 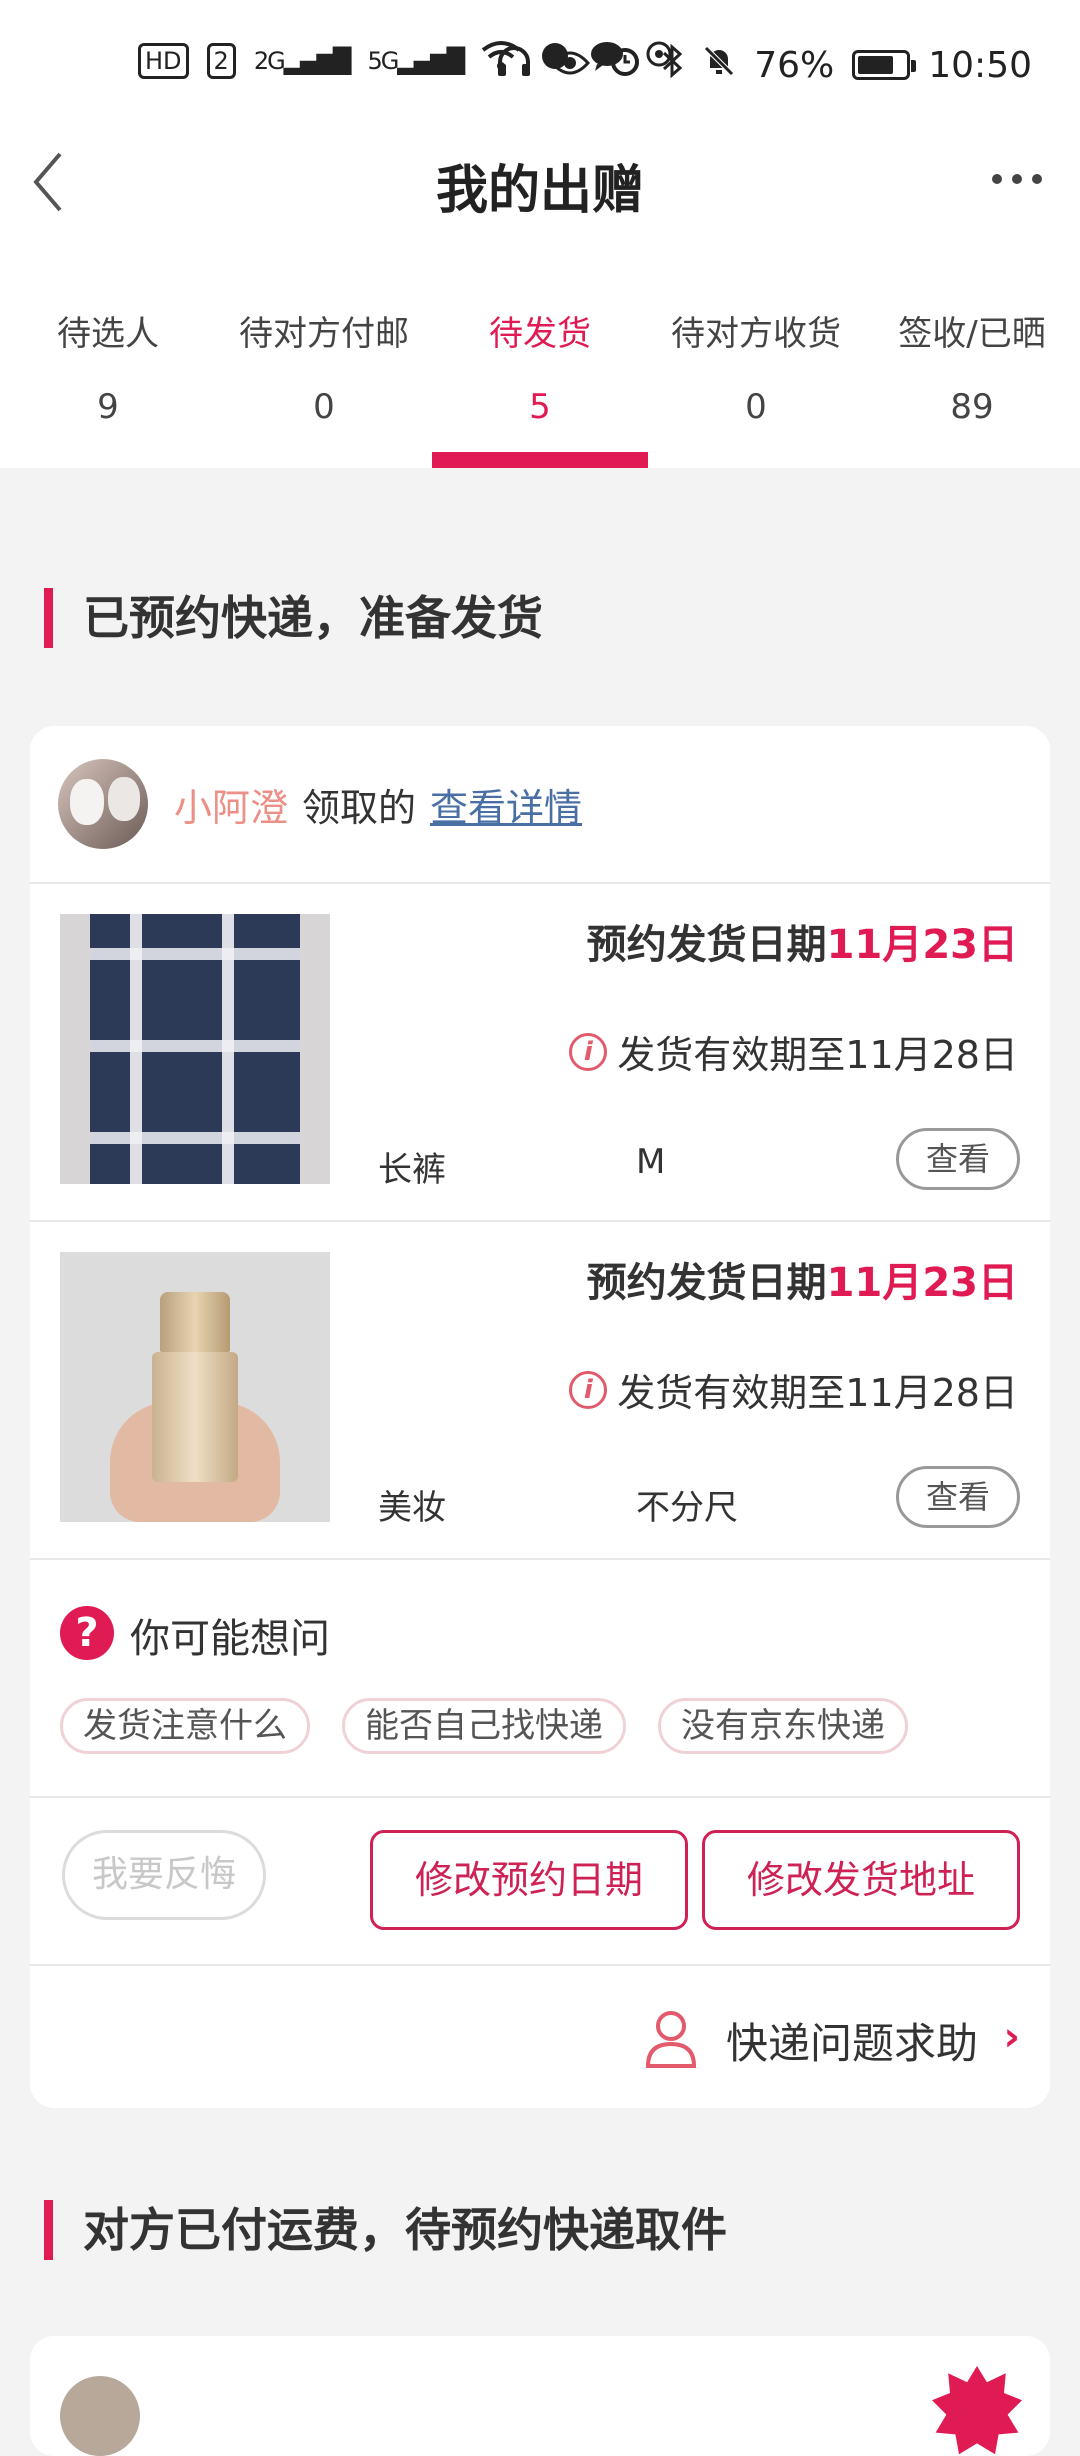 What do you see at coordinates (540, 1053) in the screenshot?
I see `list-item: 预约发货日期11月23日 i 发货有效期至11月28日 长裤 M 查看` at bounding box center [540, 1053].